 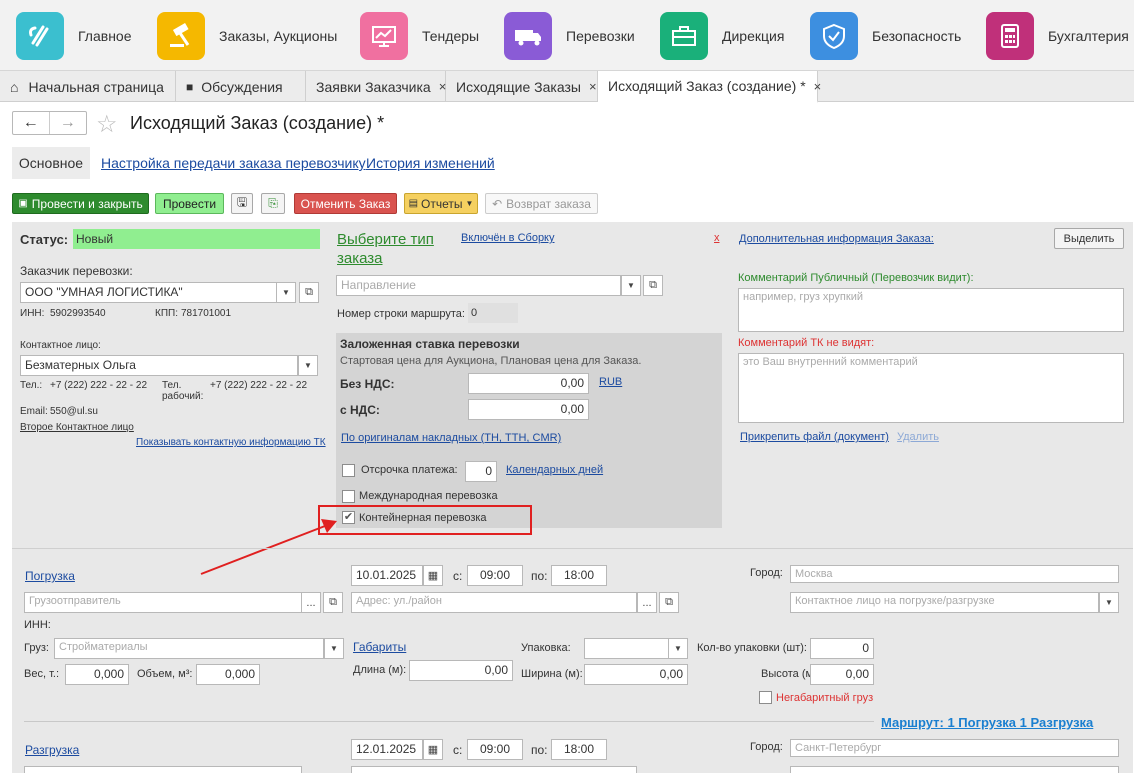 What do you see at coordinates (376, 86) in the screenshot?
I see `tab-customer-requests: Заявки Заказчика ×` at bounding box center [376, 86].